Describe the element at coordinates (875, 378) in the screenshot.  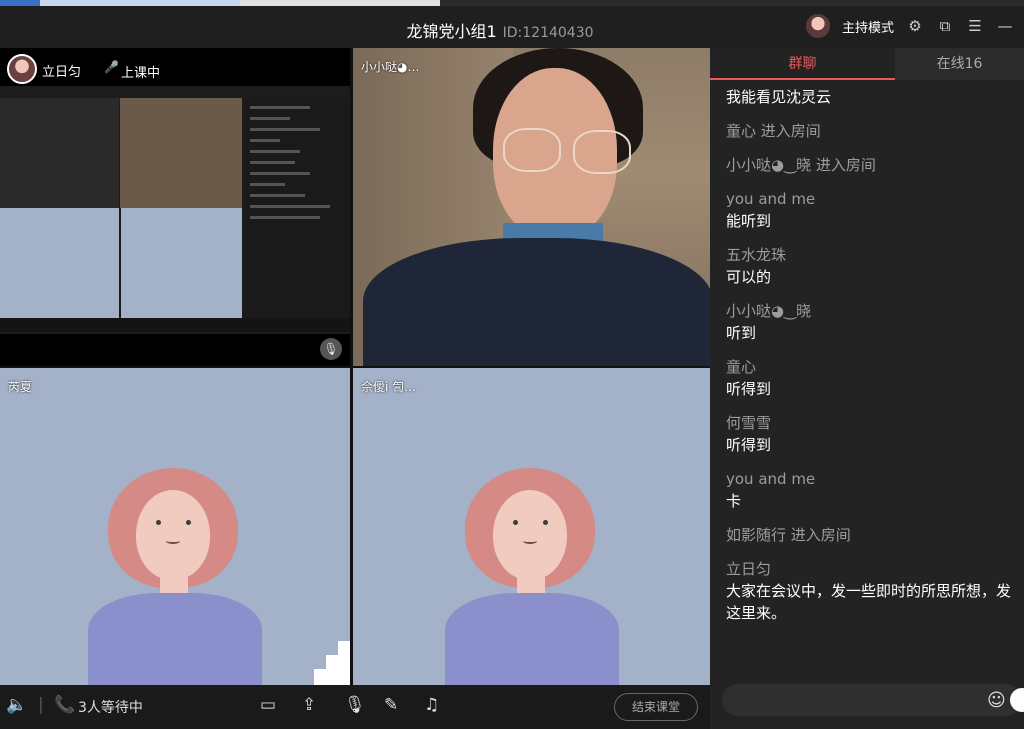
I see `chat-message: 童心 听得到` at that location.